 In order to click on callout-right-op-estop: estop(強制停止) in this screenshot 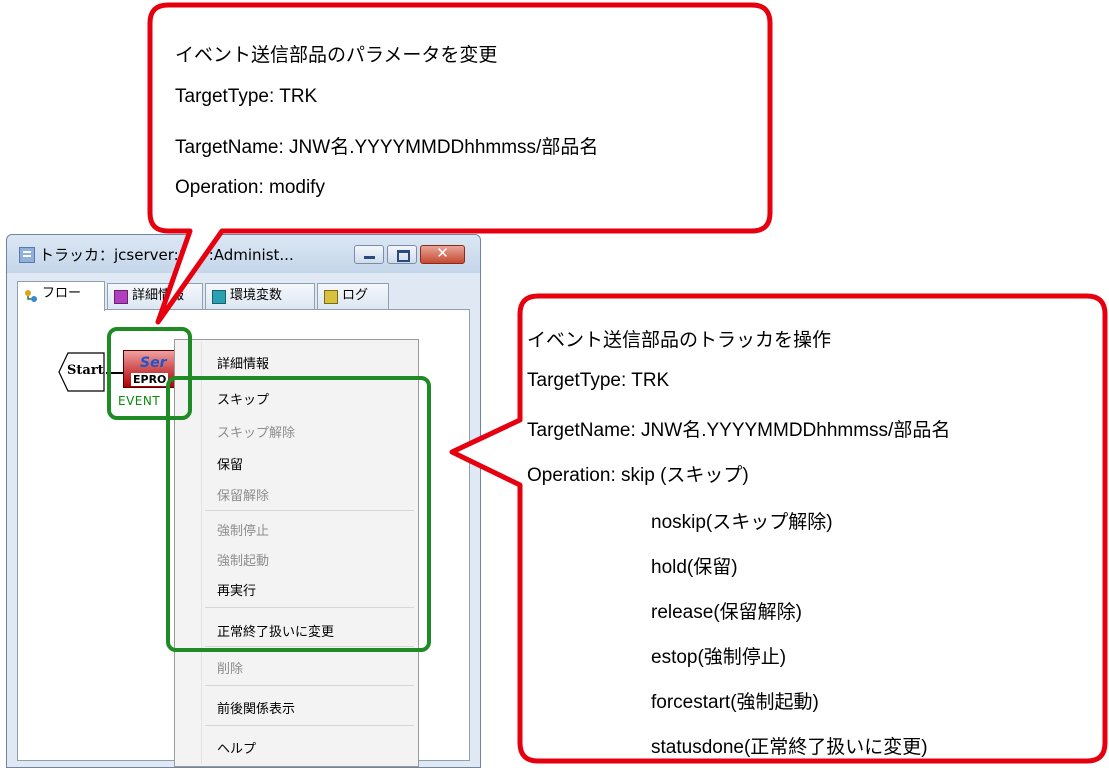, I will do `click(719, 657)`.